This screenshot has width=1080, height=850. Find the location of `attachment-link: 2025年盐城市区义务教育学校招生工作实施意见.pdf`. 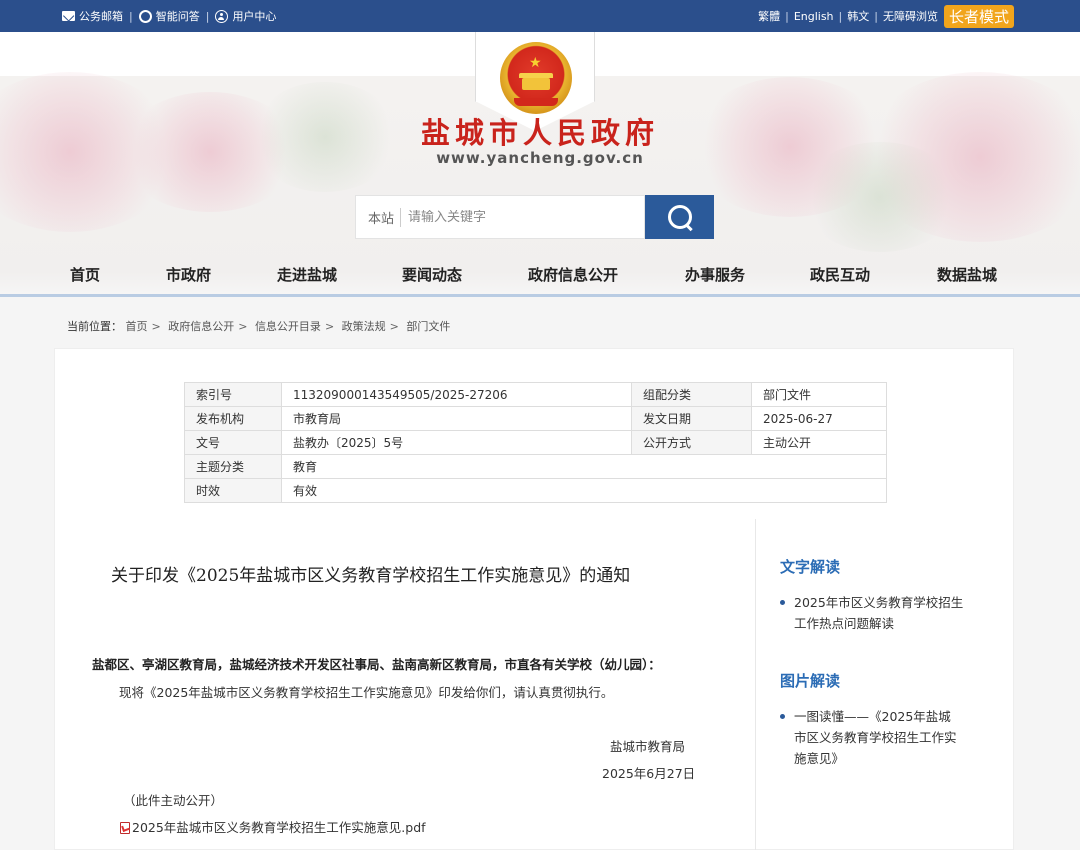

attachment-link: 2025年盐城市区义务教育学校招生工作实施意见.pdf is located at coordinates (272, 826).